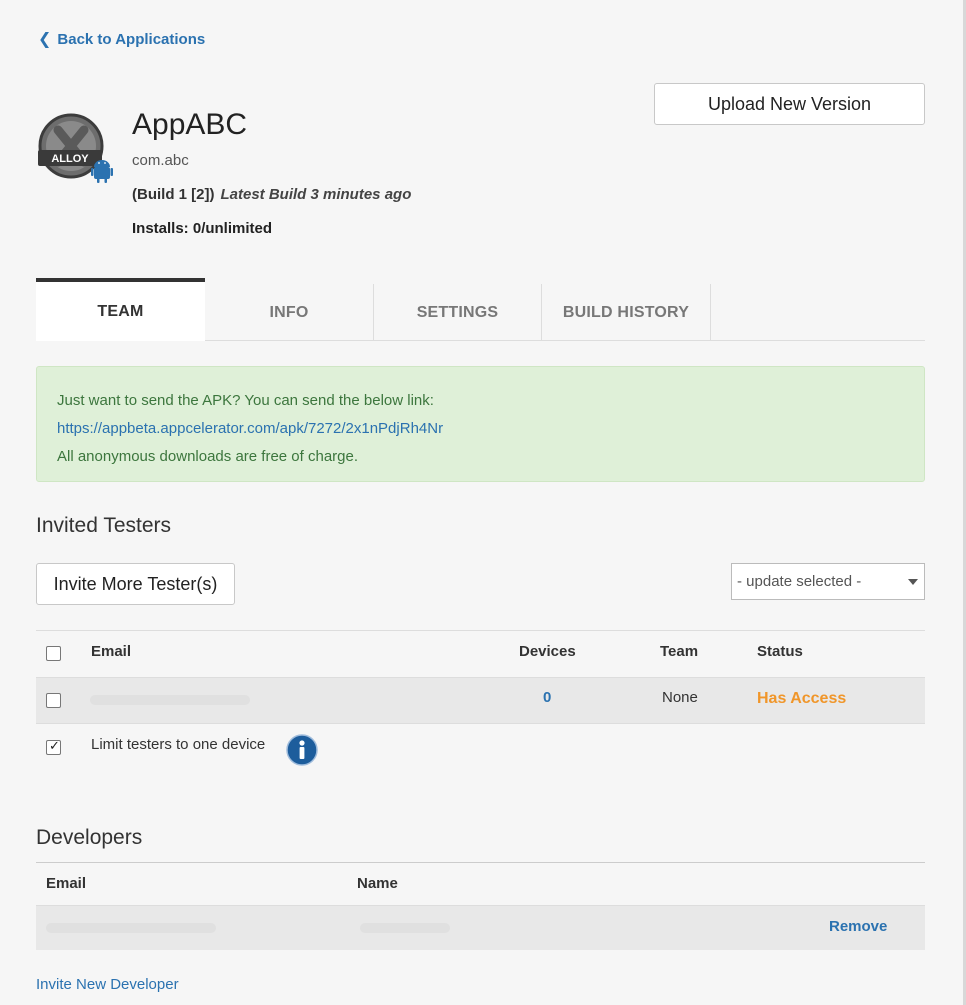 This screenshot has height=1005, width=966. What do you see at coordinates (377, 883) in the screenshot?
I see `dev-column-name: Name` at bounding box center [377, 883].